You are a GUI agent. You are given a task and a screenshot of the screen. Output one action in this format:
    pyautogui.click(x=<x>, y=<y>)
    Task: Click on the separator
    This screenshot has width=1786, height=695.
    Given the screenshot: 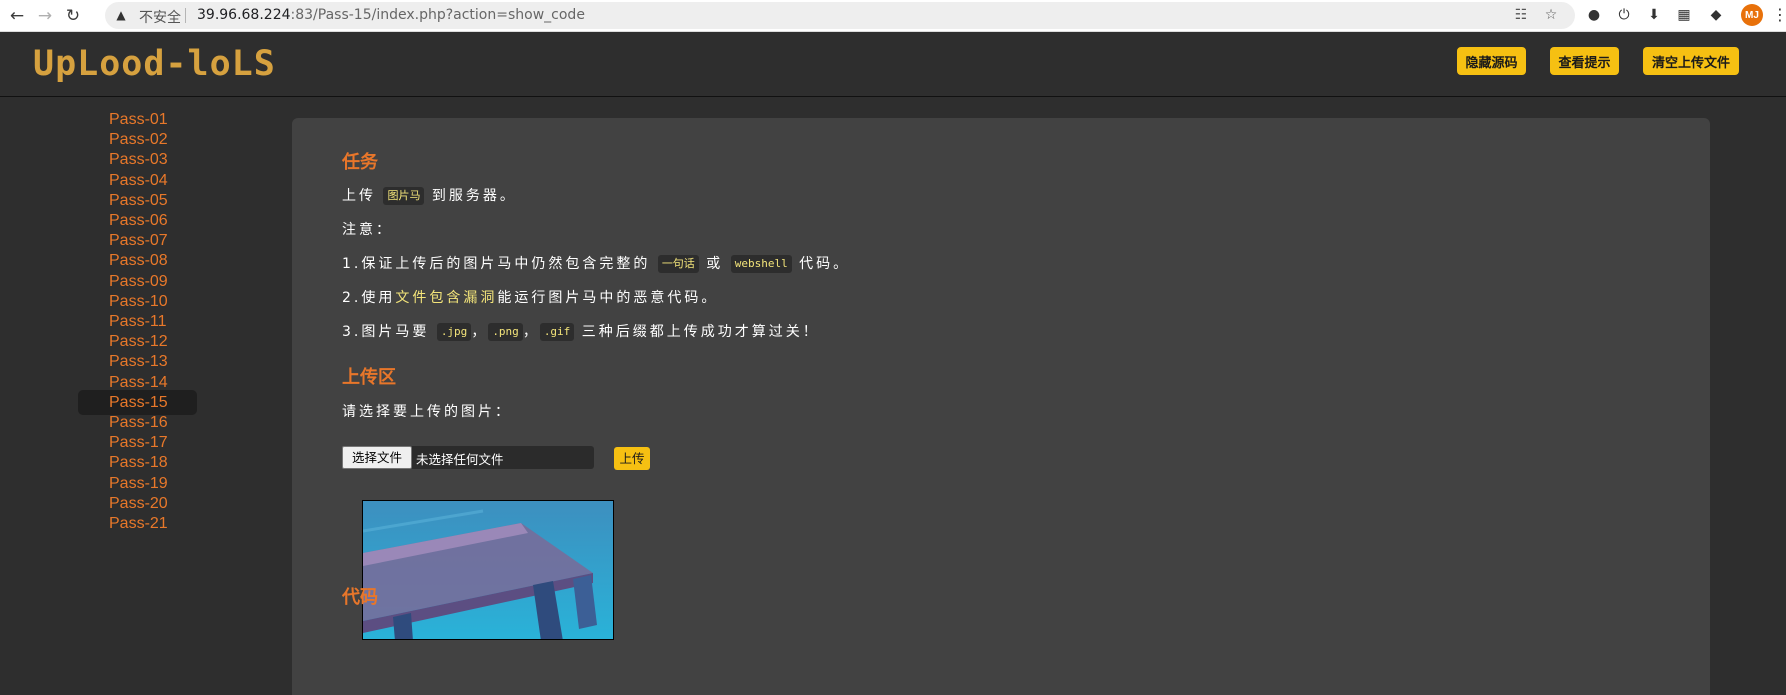 What is the action you would take?
    pyautogui.click(x=185, y=15)
    